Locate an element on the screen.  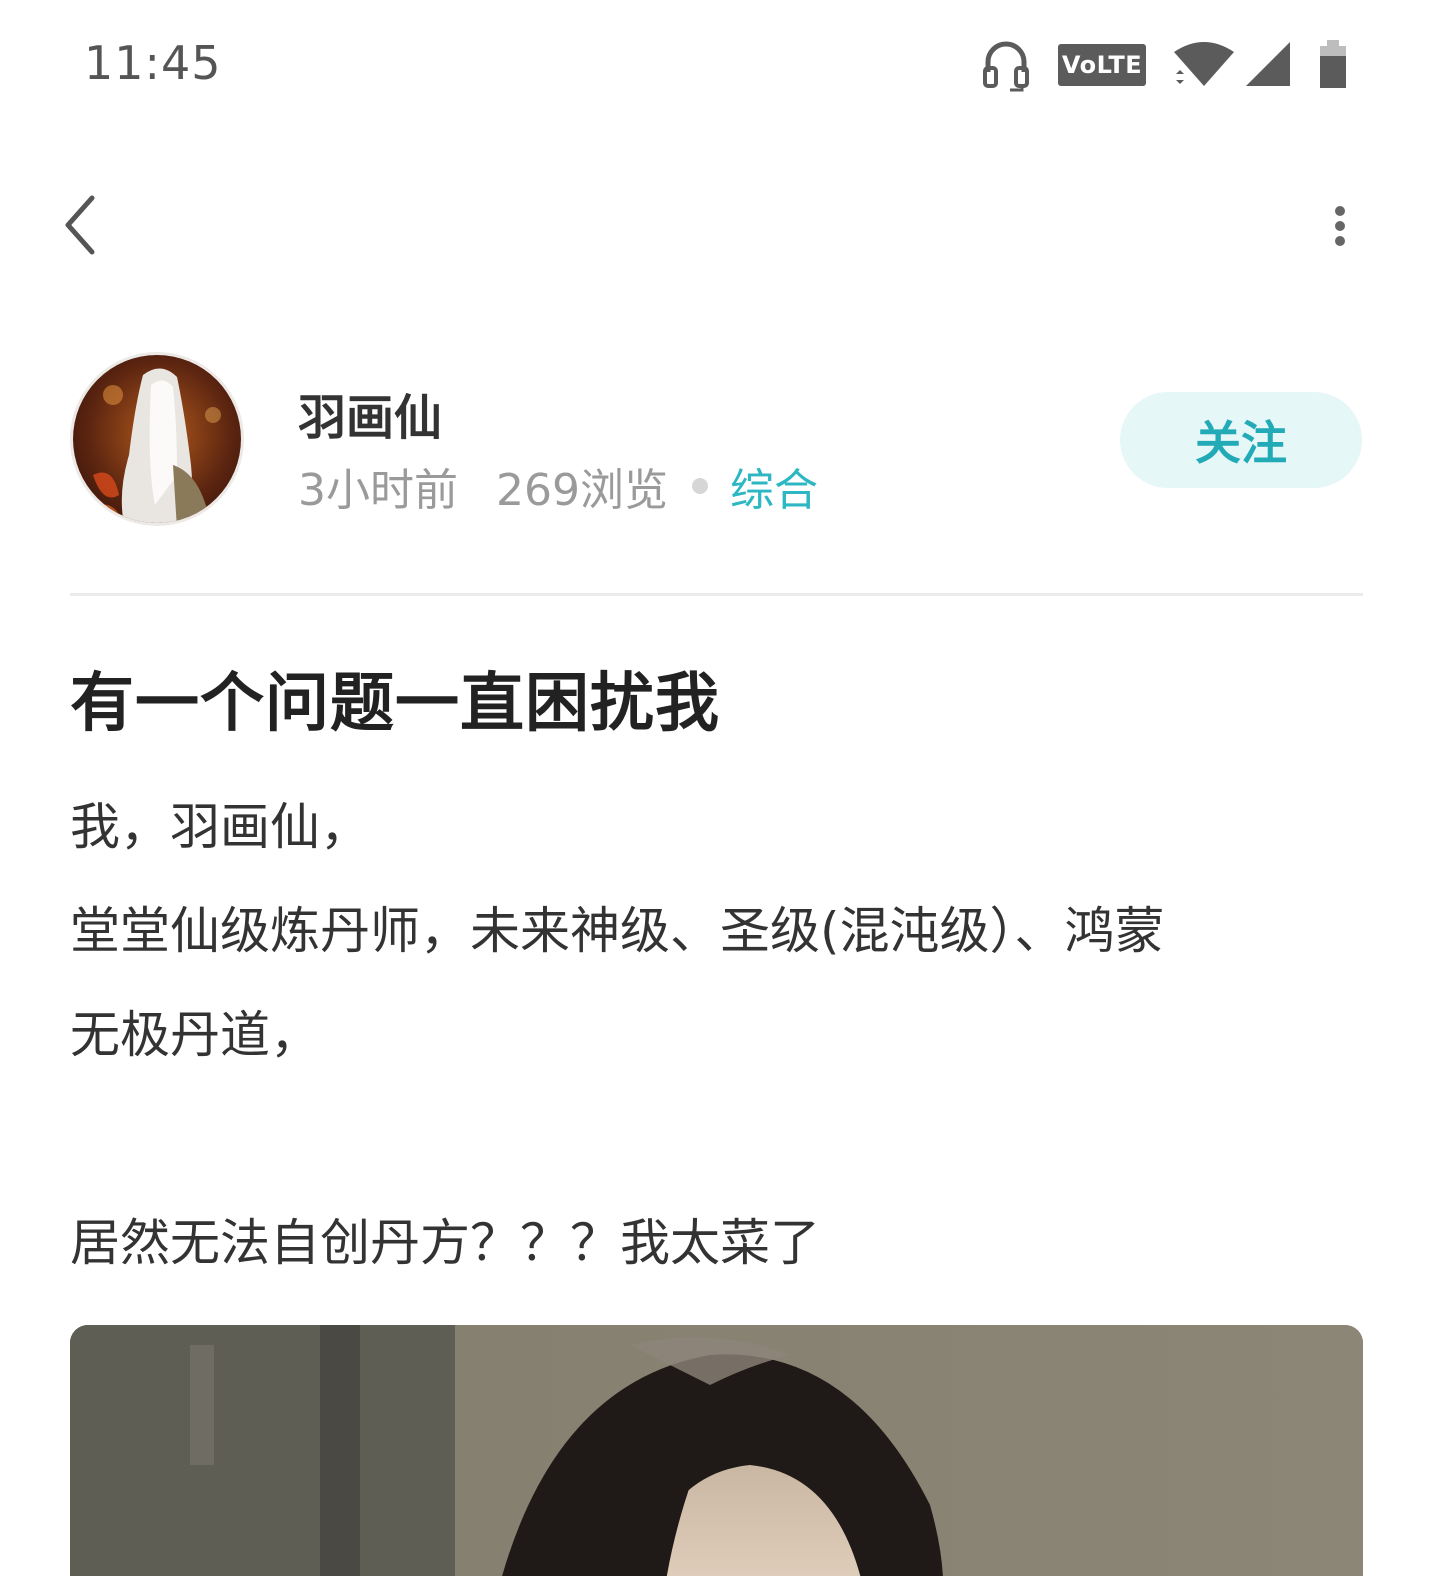
author-name: 羽画仙 is located at coordinates (370, 413).